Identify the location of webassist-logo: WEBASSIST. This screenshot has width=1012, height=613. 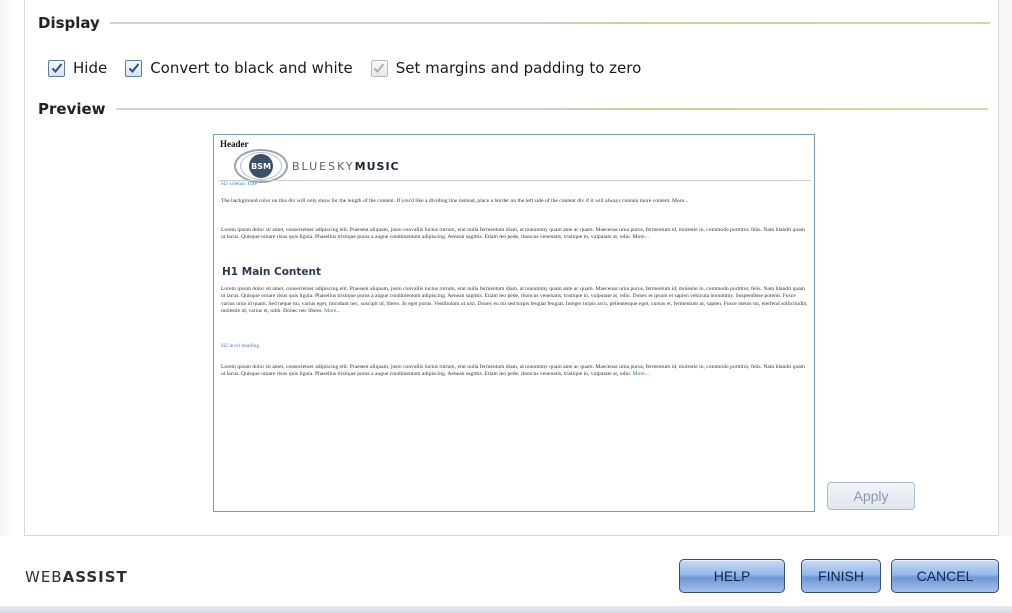
(76, 577).